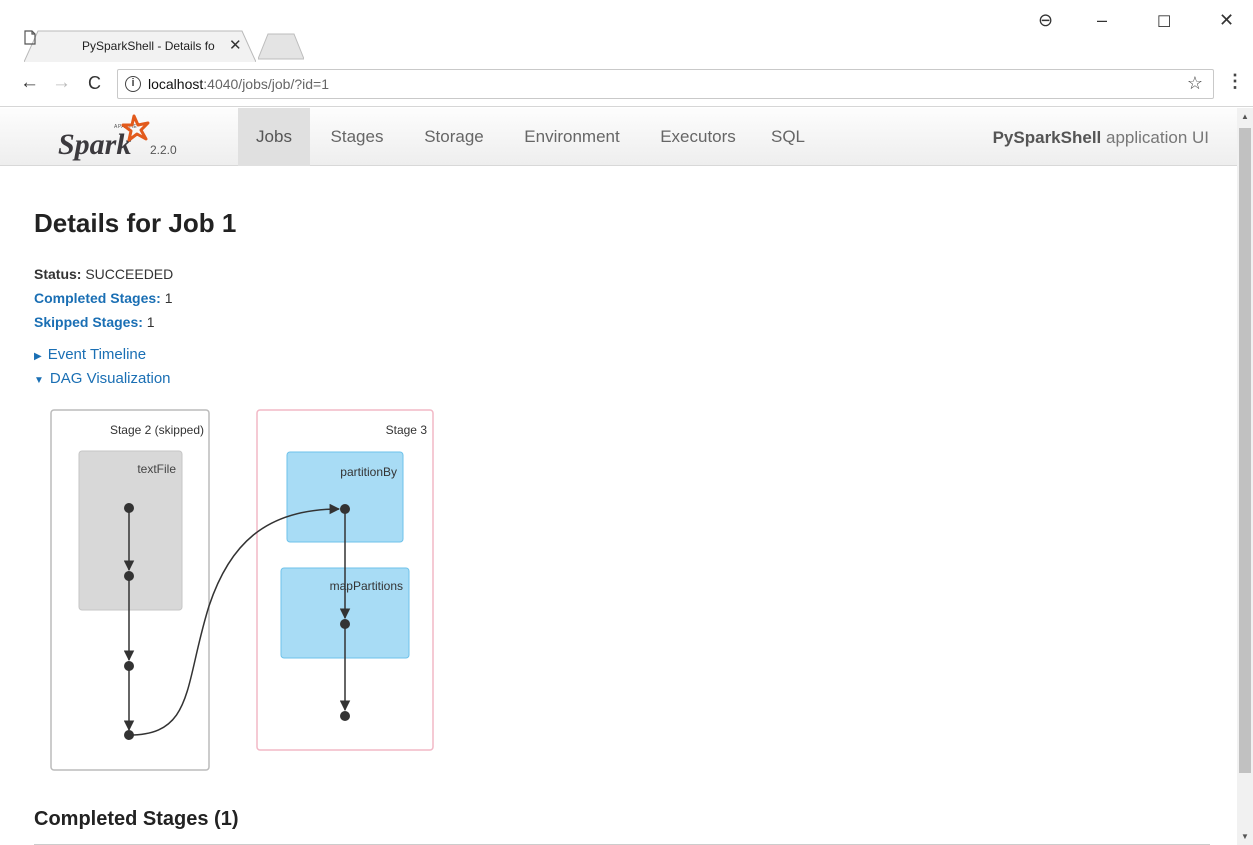 The height and width of the screenshot is (845, 1253). I want to click on app-name: PySparkShell application UI, so click(1101, 138).